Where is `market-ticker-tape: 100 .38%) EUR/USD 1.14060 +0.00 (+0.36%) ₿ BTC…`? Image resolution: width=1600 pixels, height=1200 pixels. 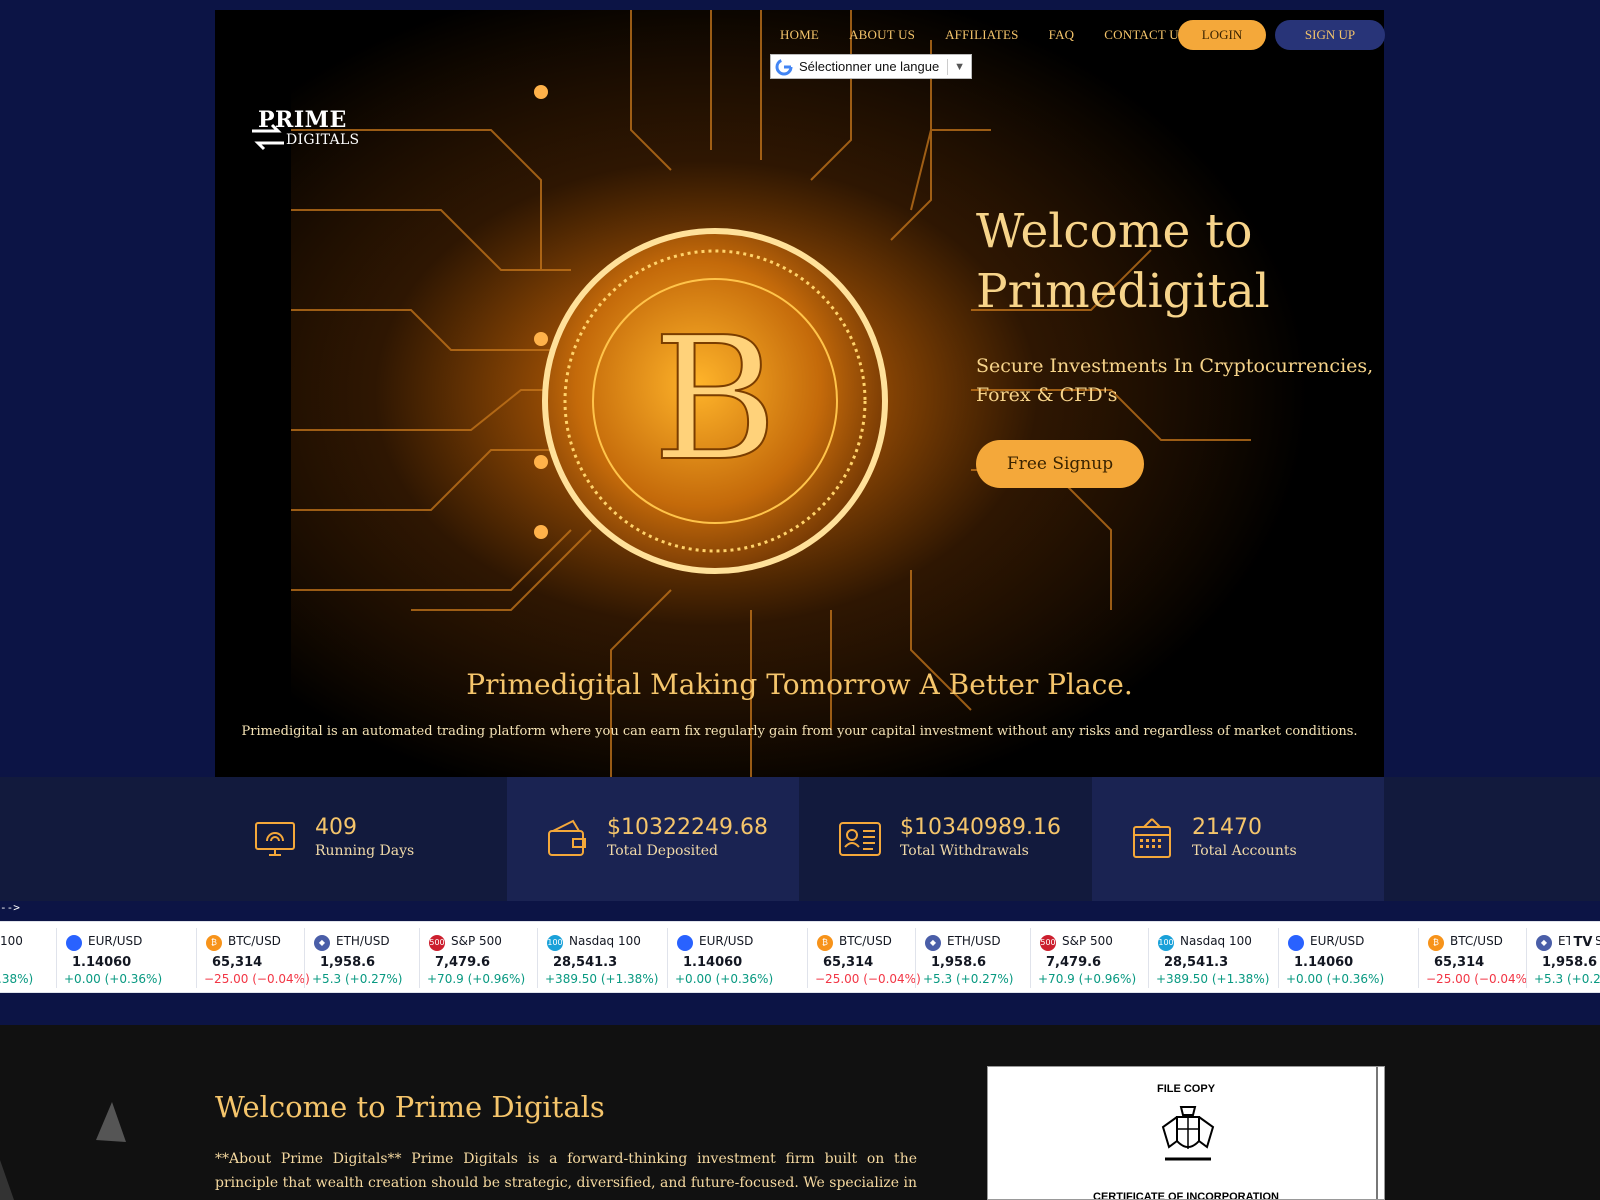
market-ticker-tape: 100 .38%) EUR/USD 1.14060 +0.00 (+0.36%) ₿ BTC… is located at coordinates (800, 957).